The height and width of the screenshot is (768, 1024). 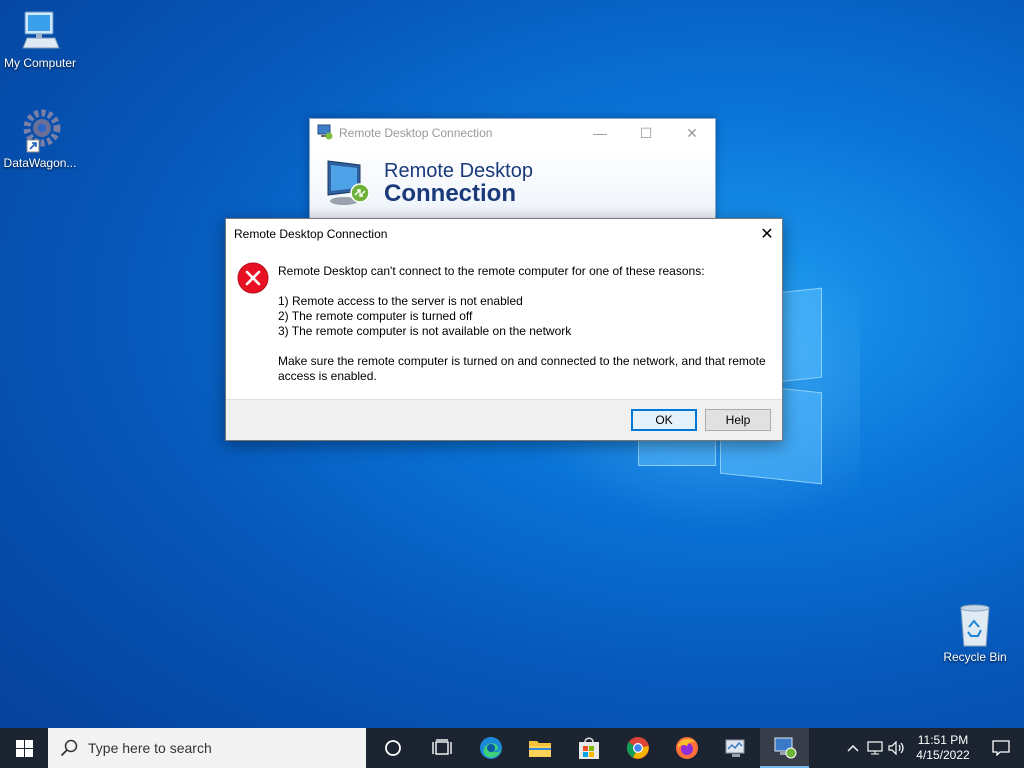 What do you see at coordinates (504, 234) in the screenshot?
I see `error-dialog-titlebar: Remote Desktop Connection ✕` at bounding box center [504, 234].